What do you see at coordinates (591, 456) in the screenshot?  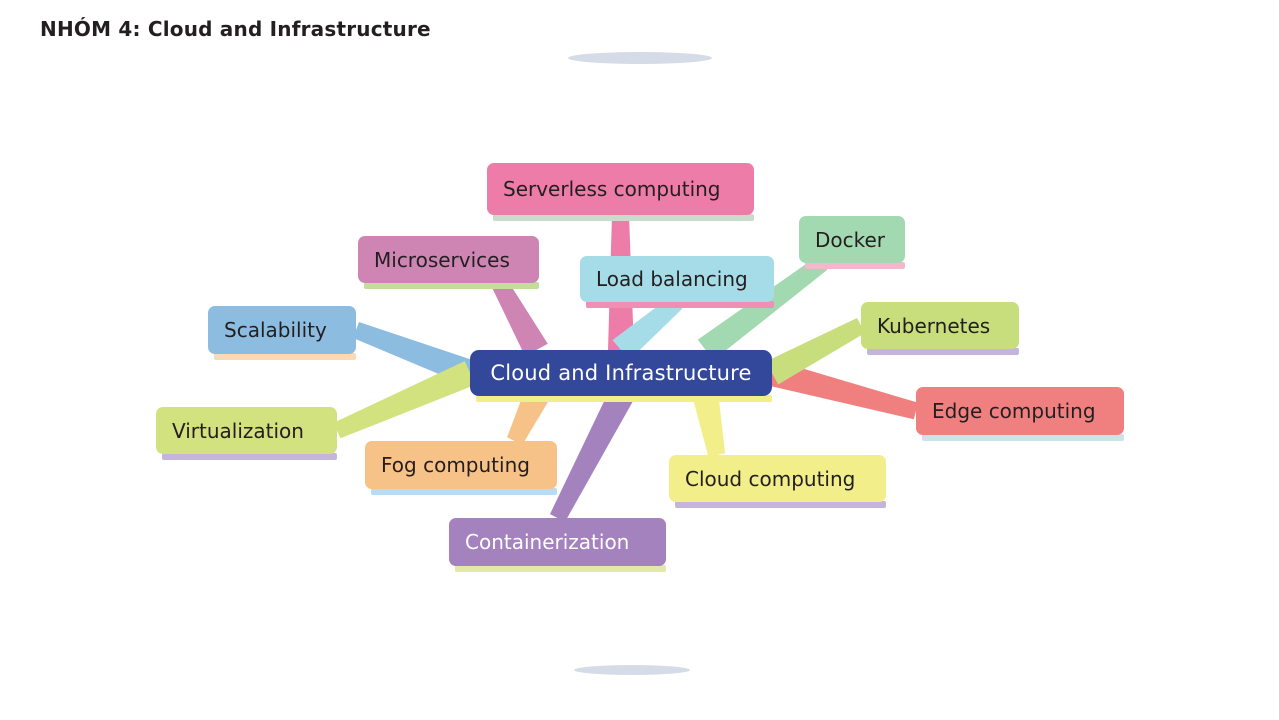 I see `connector-containerization` at bounding box center [591, 456].